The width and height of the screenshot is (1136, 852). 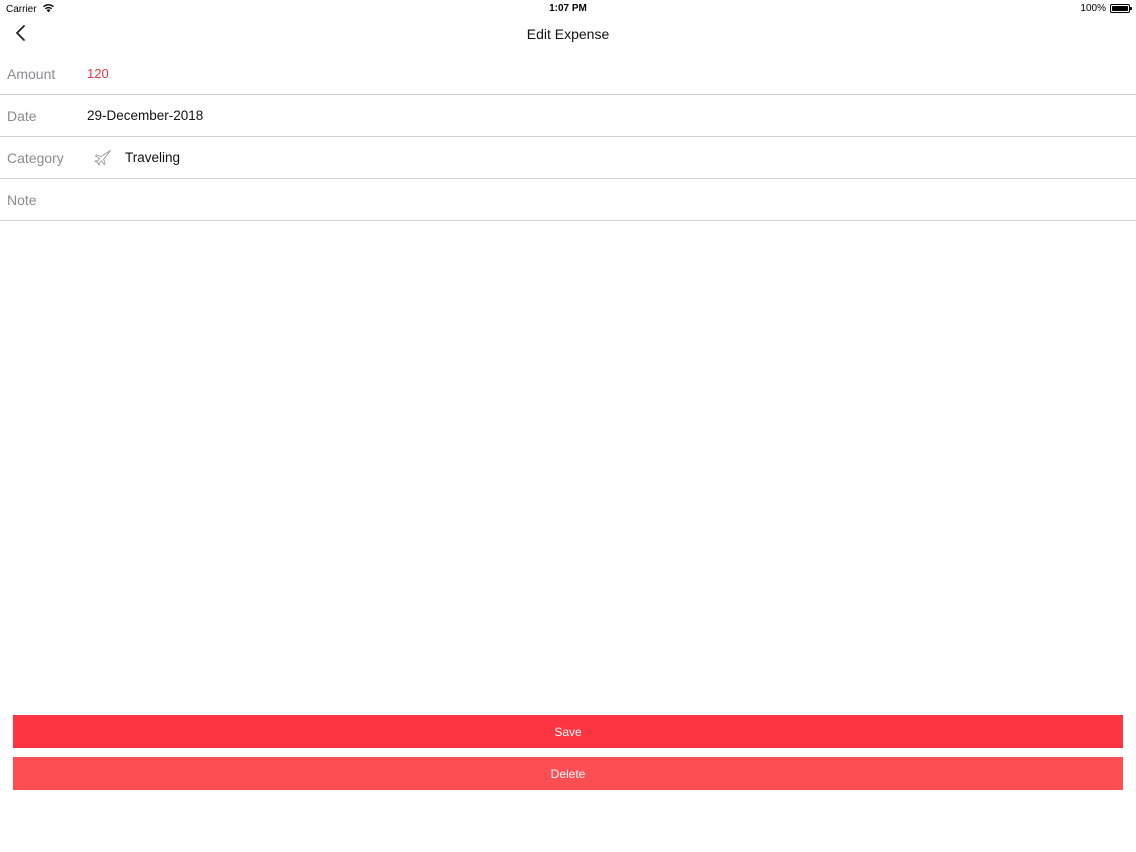 What do you see at coordinates (568, 200) in the screenshot?
I see `note-row: Note` at bounding box center [568, 200].